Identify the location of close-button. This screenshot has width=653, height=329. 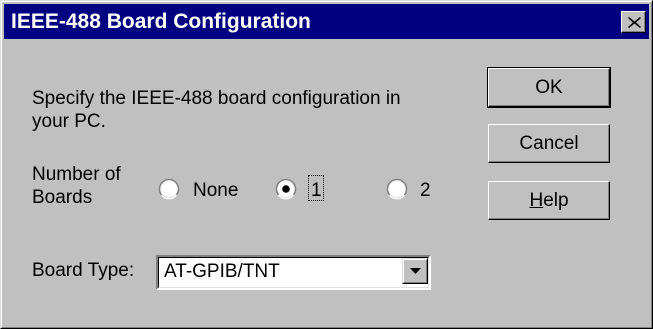
(633, 22).